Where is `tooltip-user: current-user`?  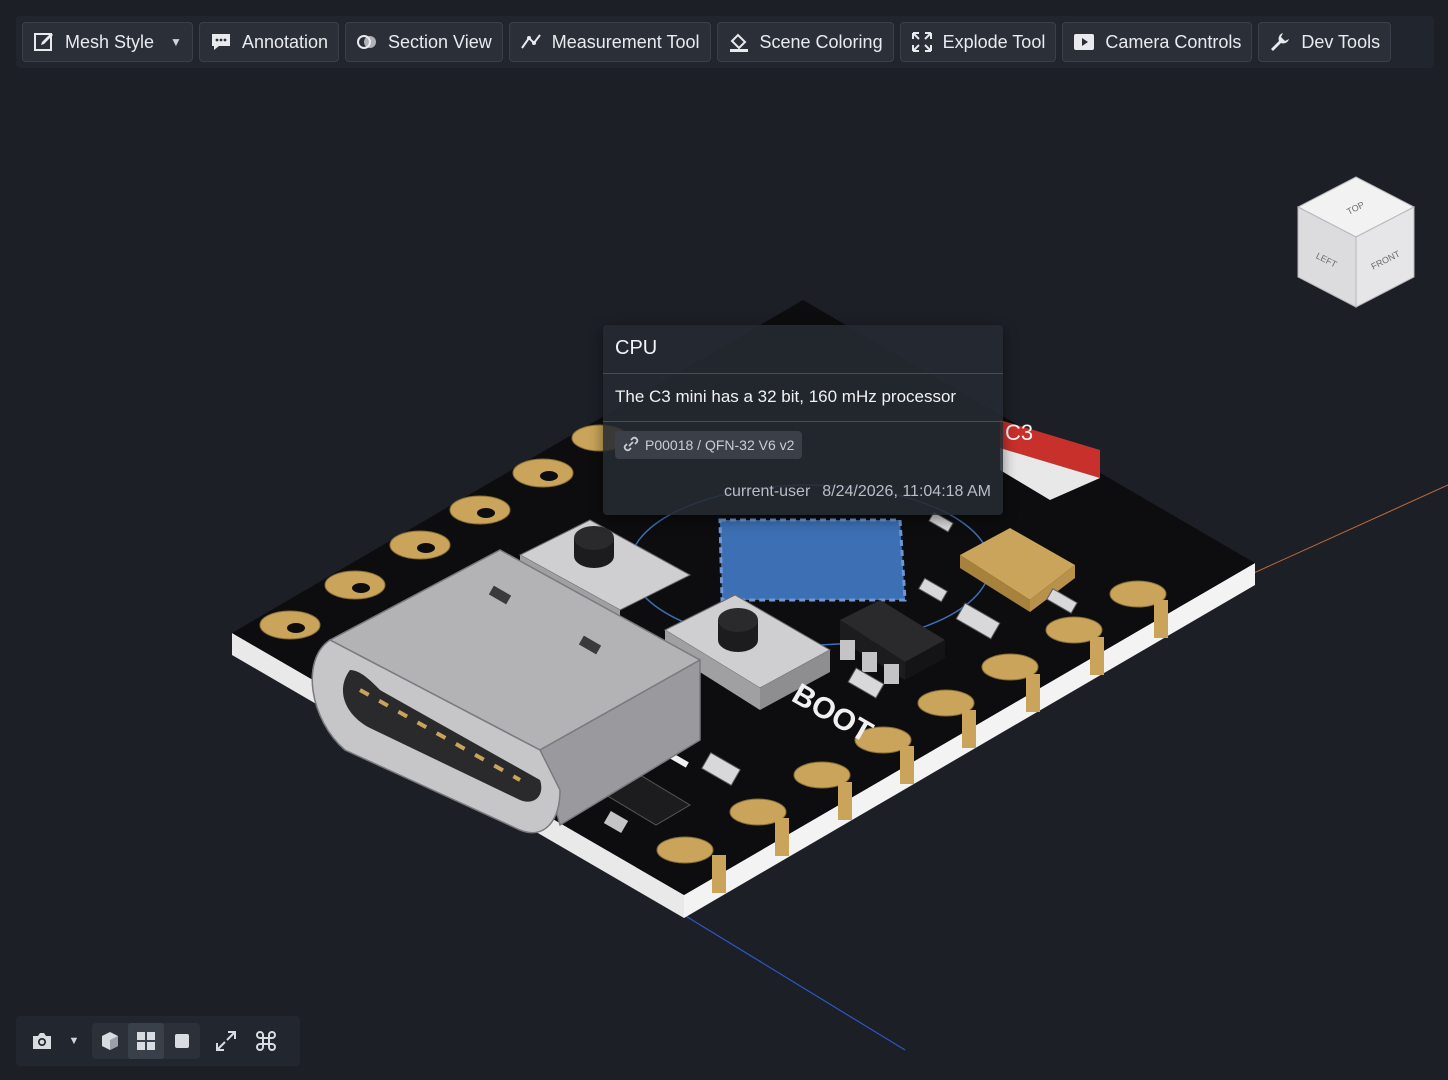
tooltip-user: current-user is located at coordinates (767, 491).